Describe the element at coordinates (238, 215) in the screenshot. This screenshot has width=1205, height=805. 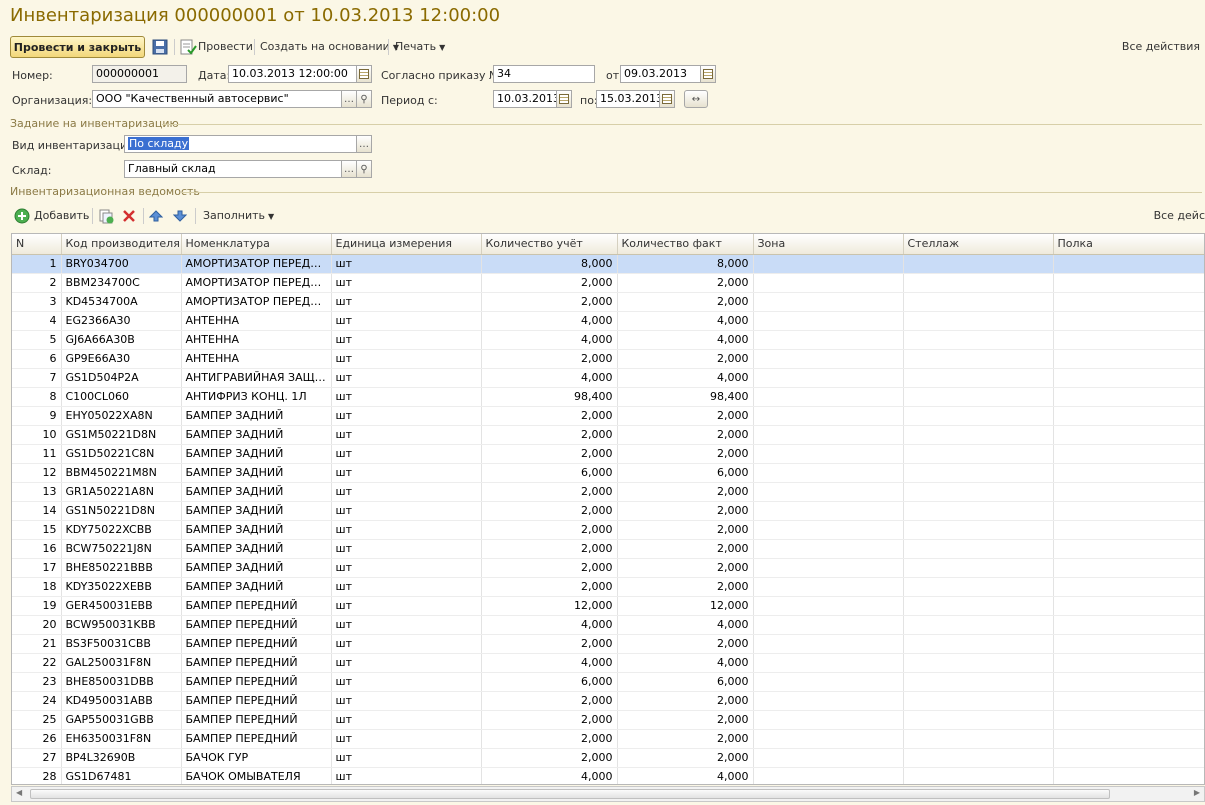
I see `fill-menu: Заполнить ▼` at that location.